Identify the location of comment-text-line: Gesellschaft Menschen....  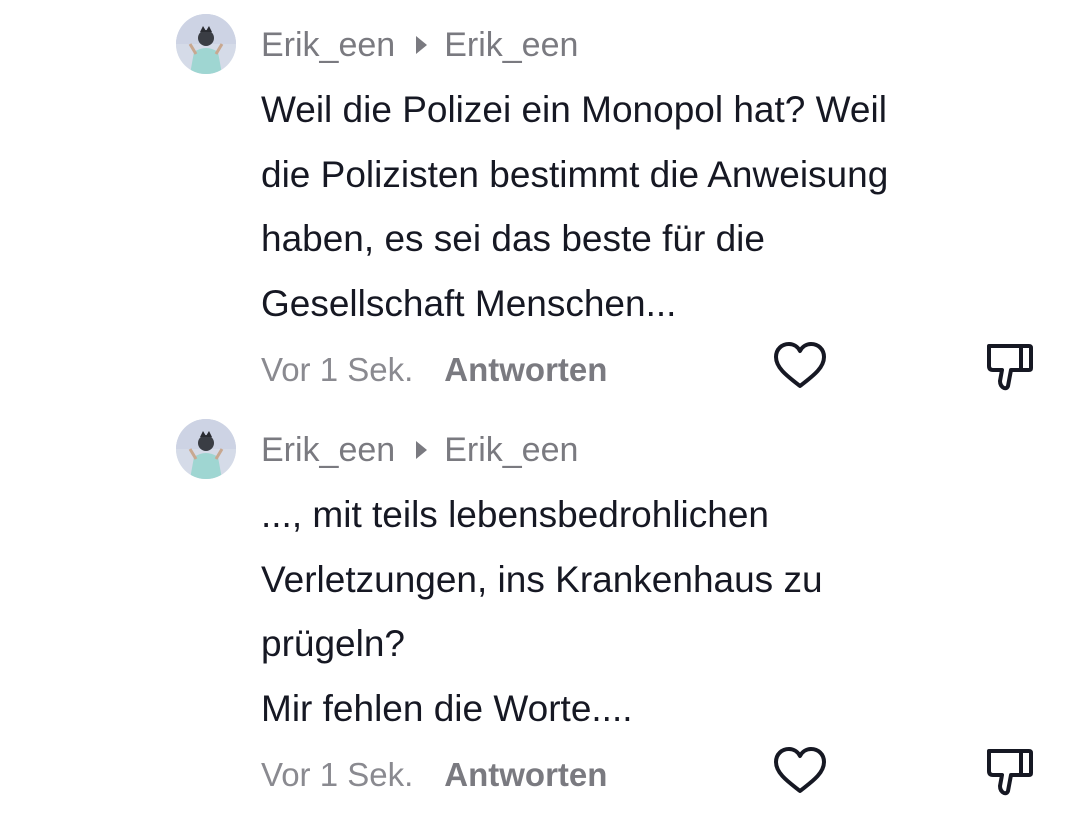
(469, 303).